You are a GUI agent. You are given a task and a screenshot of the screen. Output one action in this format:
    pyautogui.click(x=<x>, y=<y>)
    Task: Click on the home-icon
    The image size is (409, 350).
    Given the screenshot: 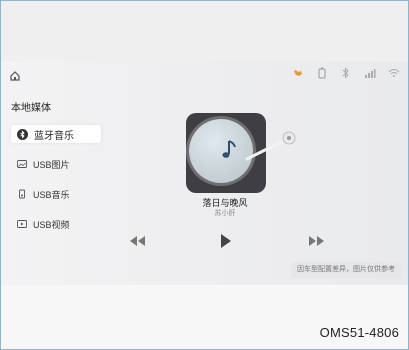 What is the action you would take?
    pyautogui.click(x=15, y=75)
    